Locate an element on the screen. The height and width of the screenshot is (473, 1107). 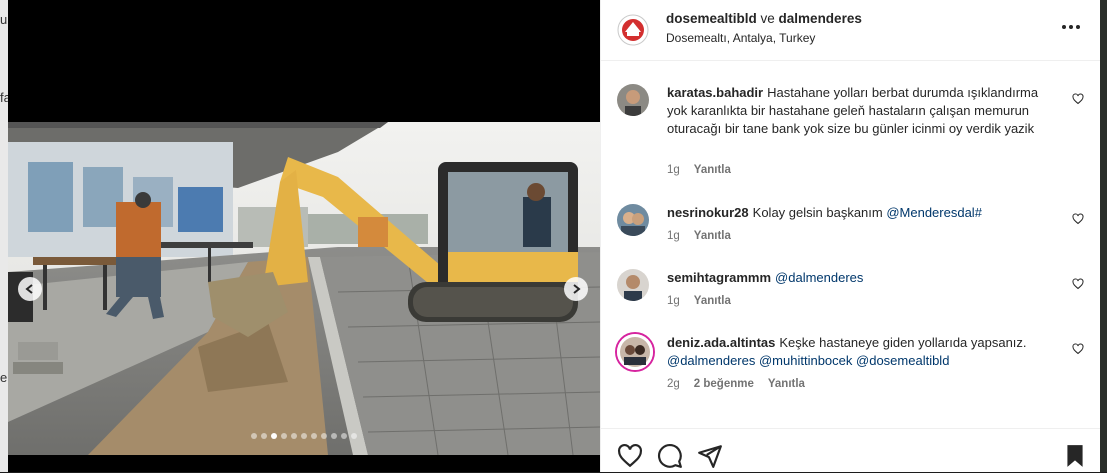
commenter-avatar-story-ring is located at coordinates (635, 352).